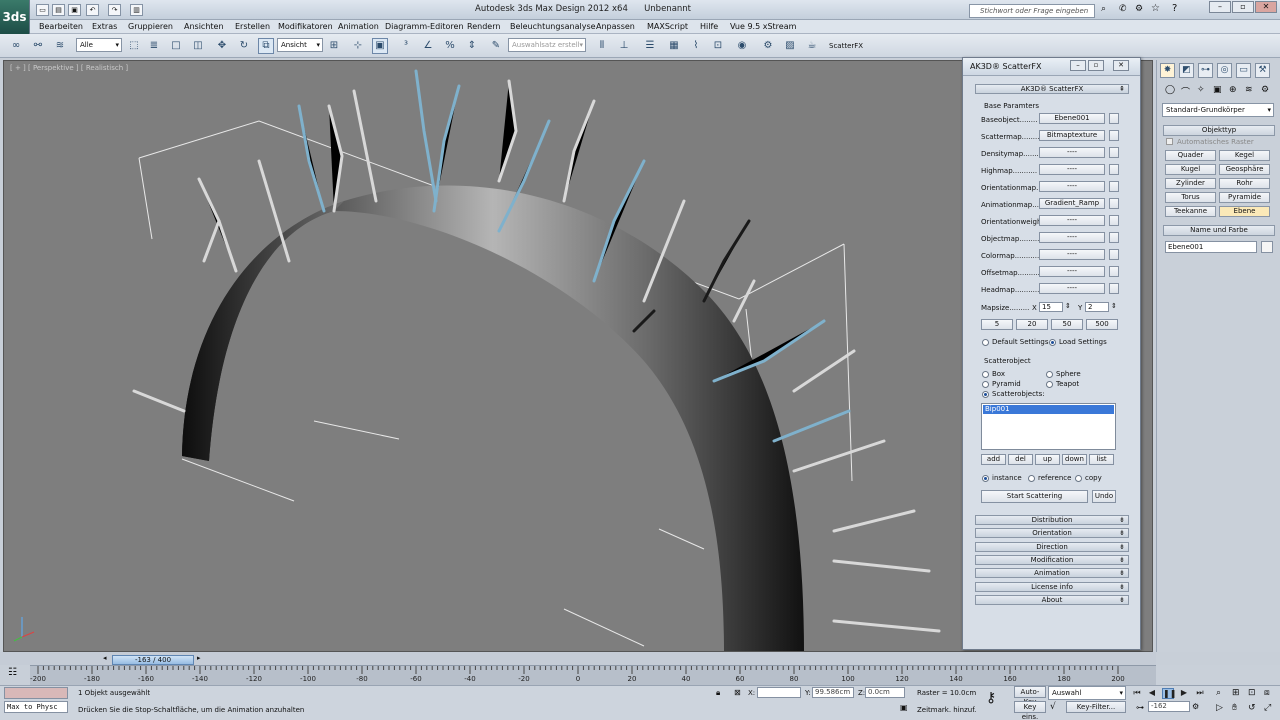  Describe the element at coordinates (92, 10) in the screenshot. I see `undo-icon: ↶` at that location.